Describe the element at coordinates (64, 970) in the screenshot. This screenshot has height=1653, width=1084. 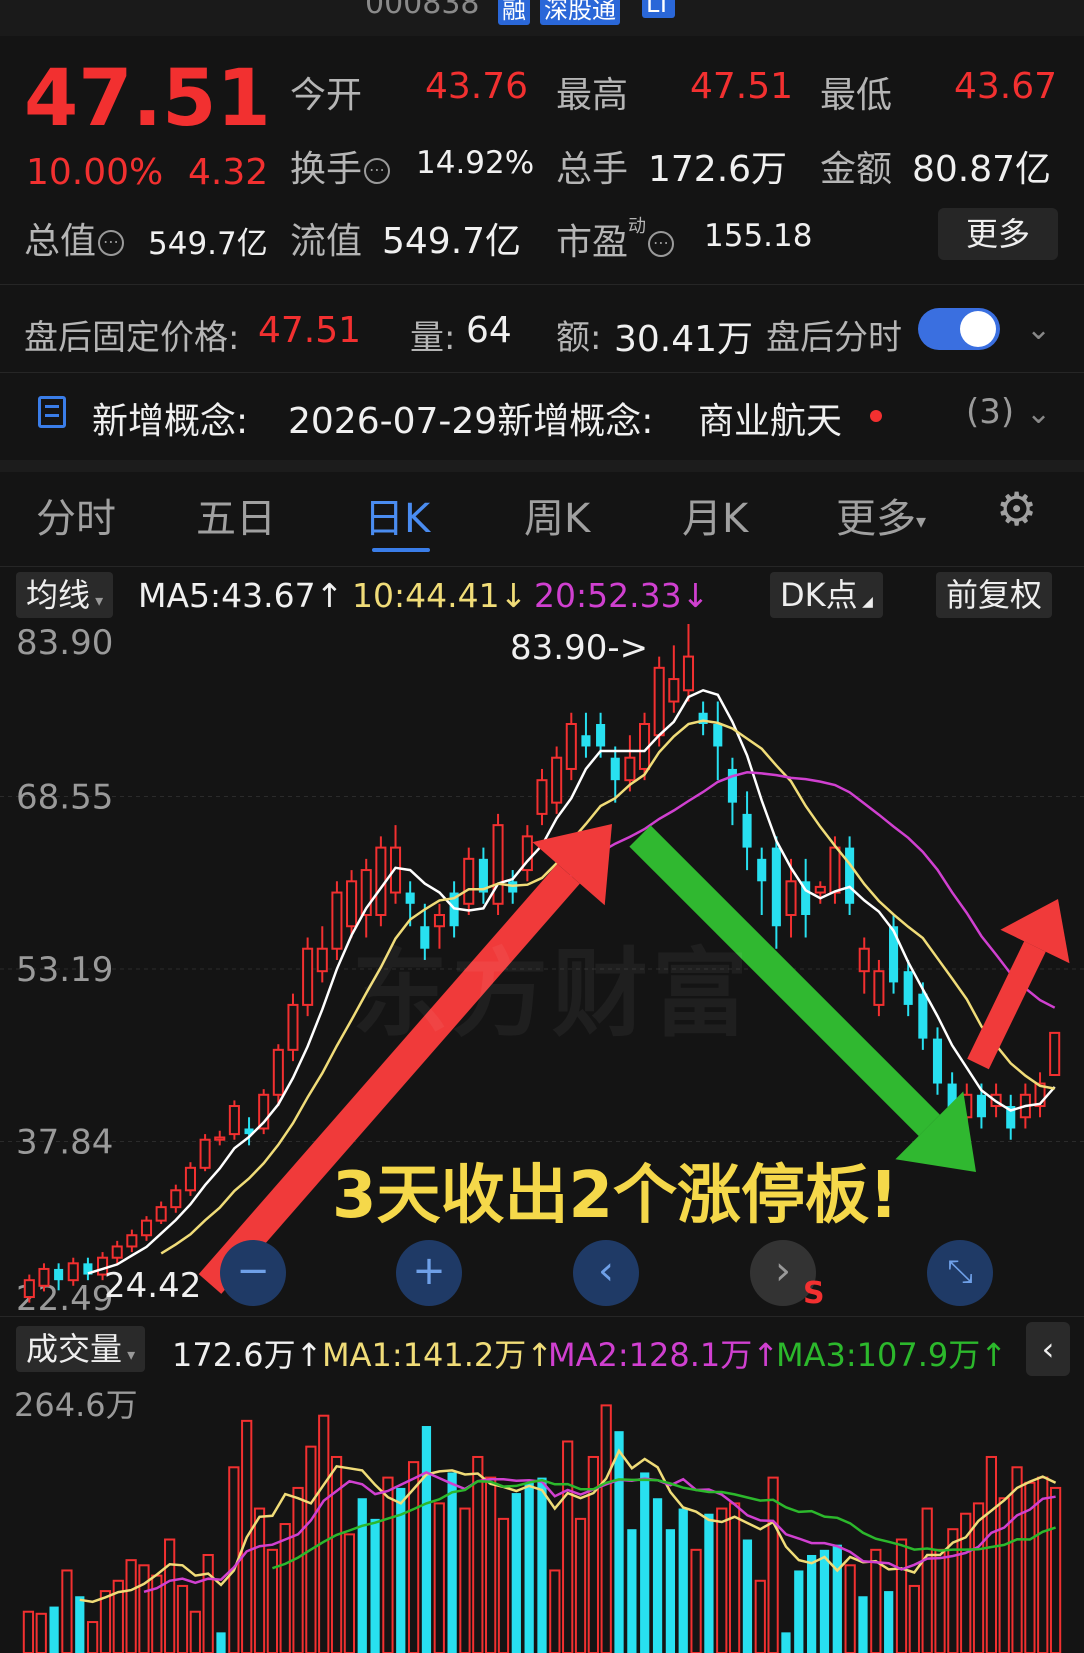
I see `y-tick-label: 53.19` at that location.